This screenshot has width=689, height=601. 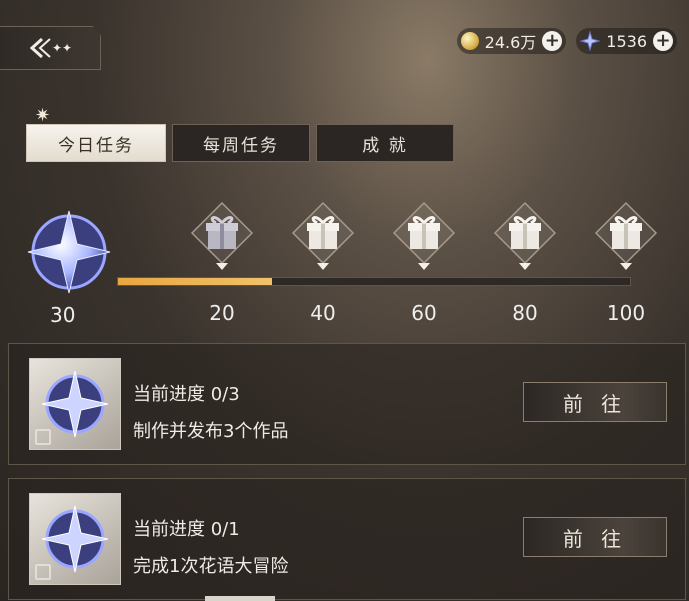 What do you see at coordinates (69, 252) in the screenshot?
I see `activity-star-icon` at bounding box center [69, 252].